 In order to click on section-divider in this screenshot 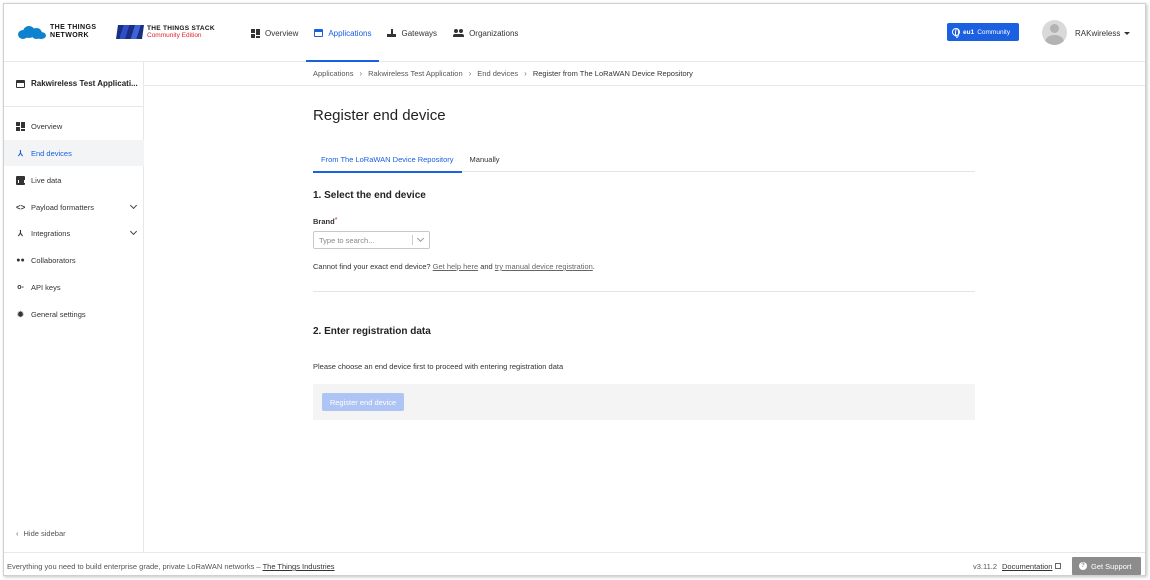, I will do `click(644, 291)`.